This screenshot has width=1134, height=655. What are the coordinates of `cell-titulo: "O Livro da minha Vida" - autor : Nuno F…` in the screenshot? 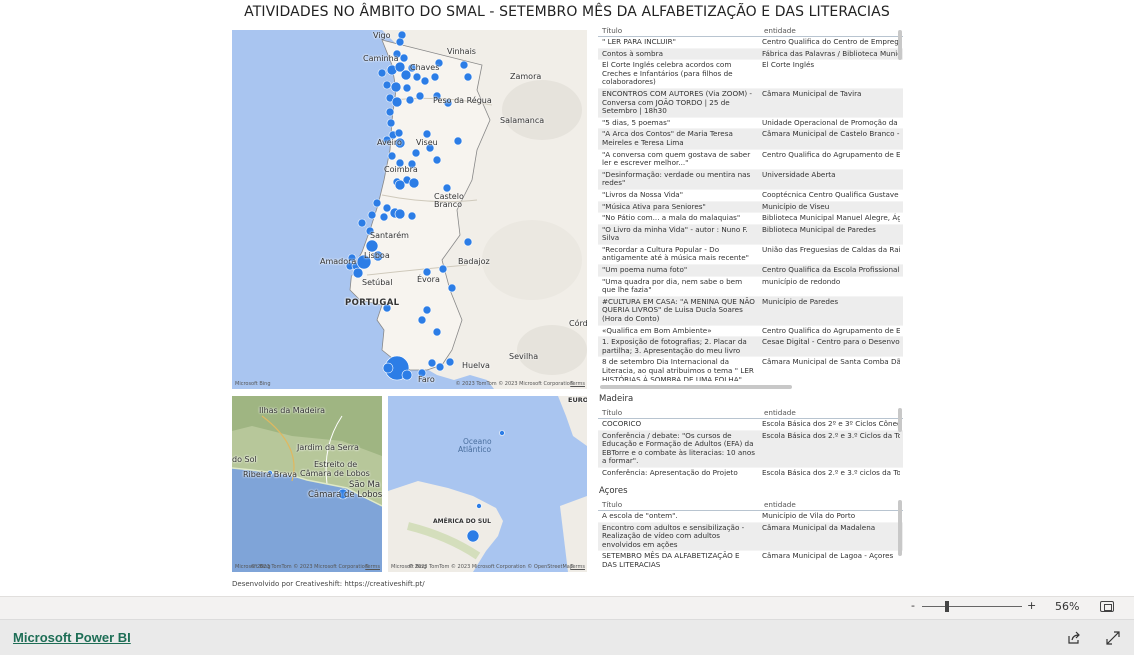 It's located at (675, 233).